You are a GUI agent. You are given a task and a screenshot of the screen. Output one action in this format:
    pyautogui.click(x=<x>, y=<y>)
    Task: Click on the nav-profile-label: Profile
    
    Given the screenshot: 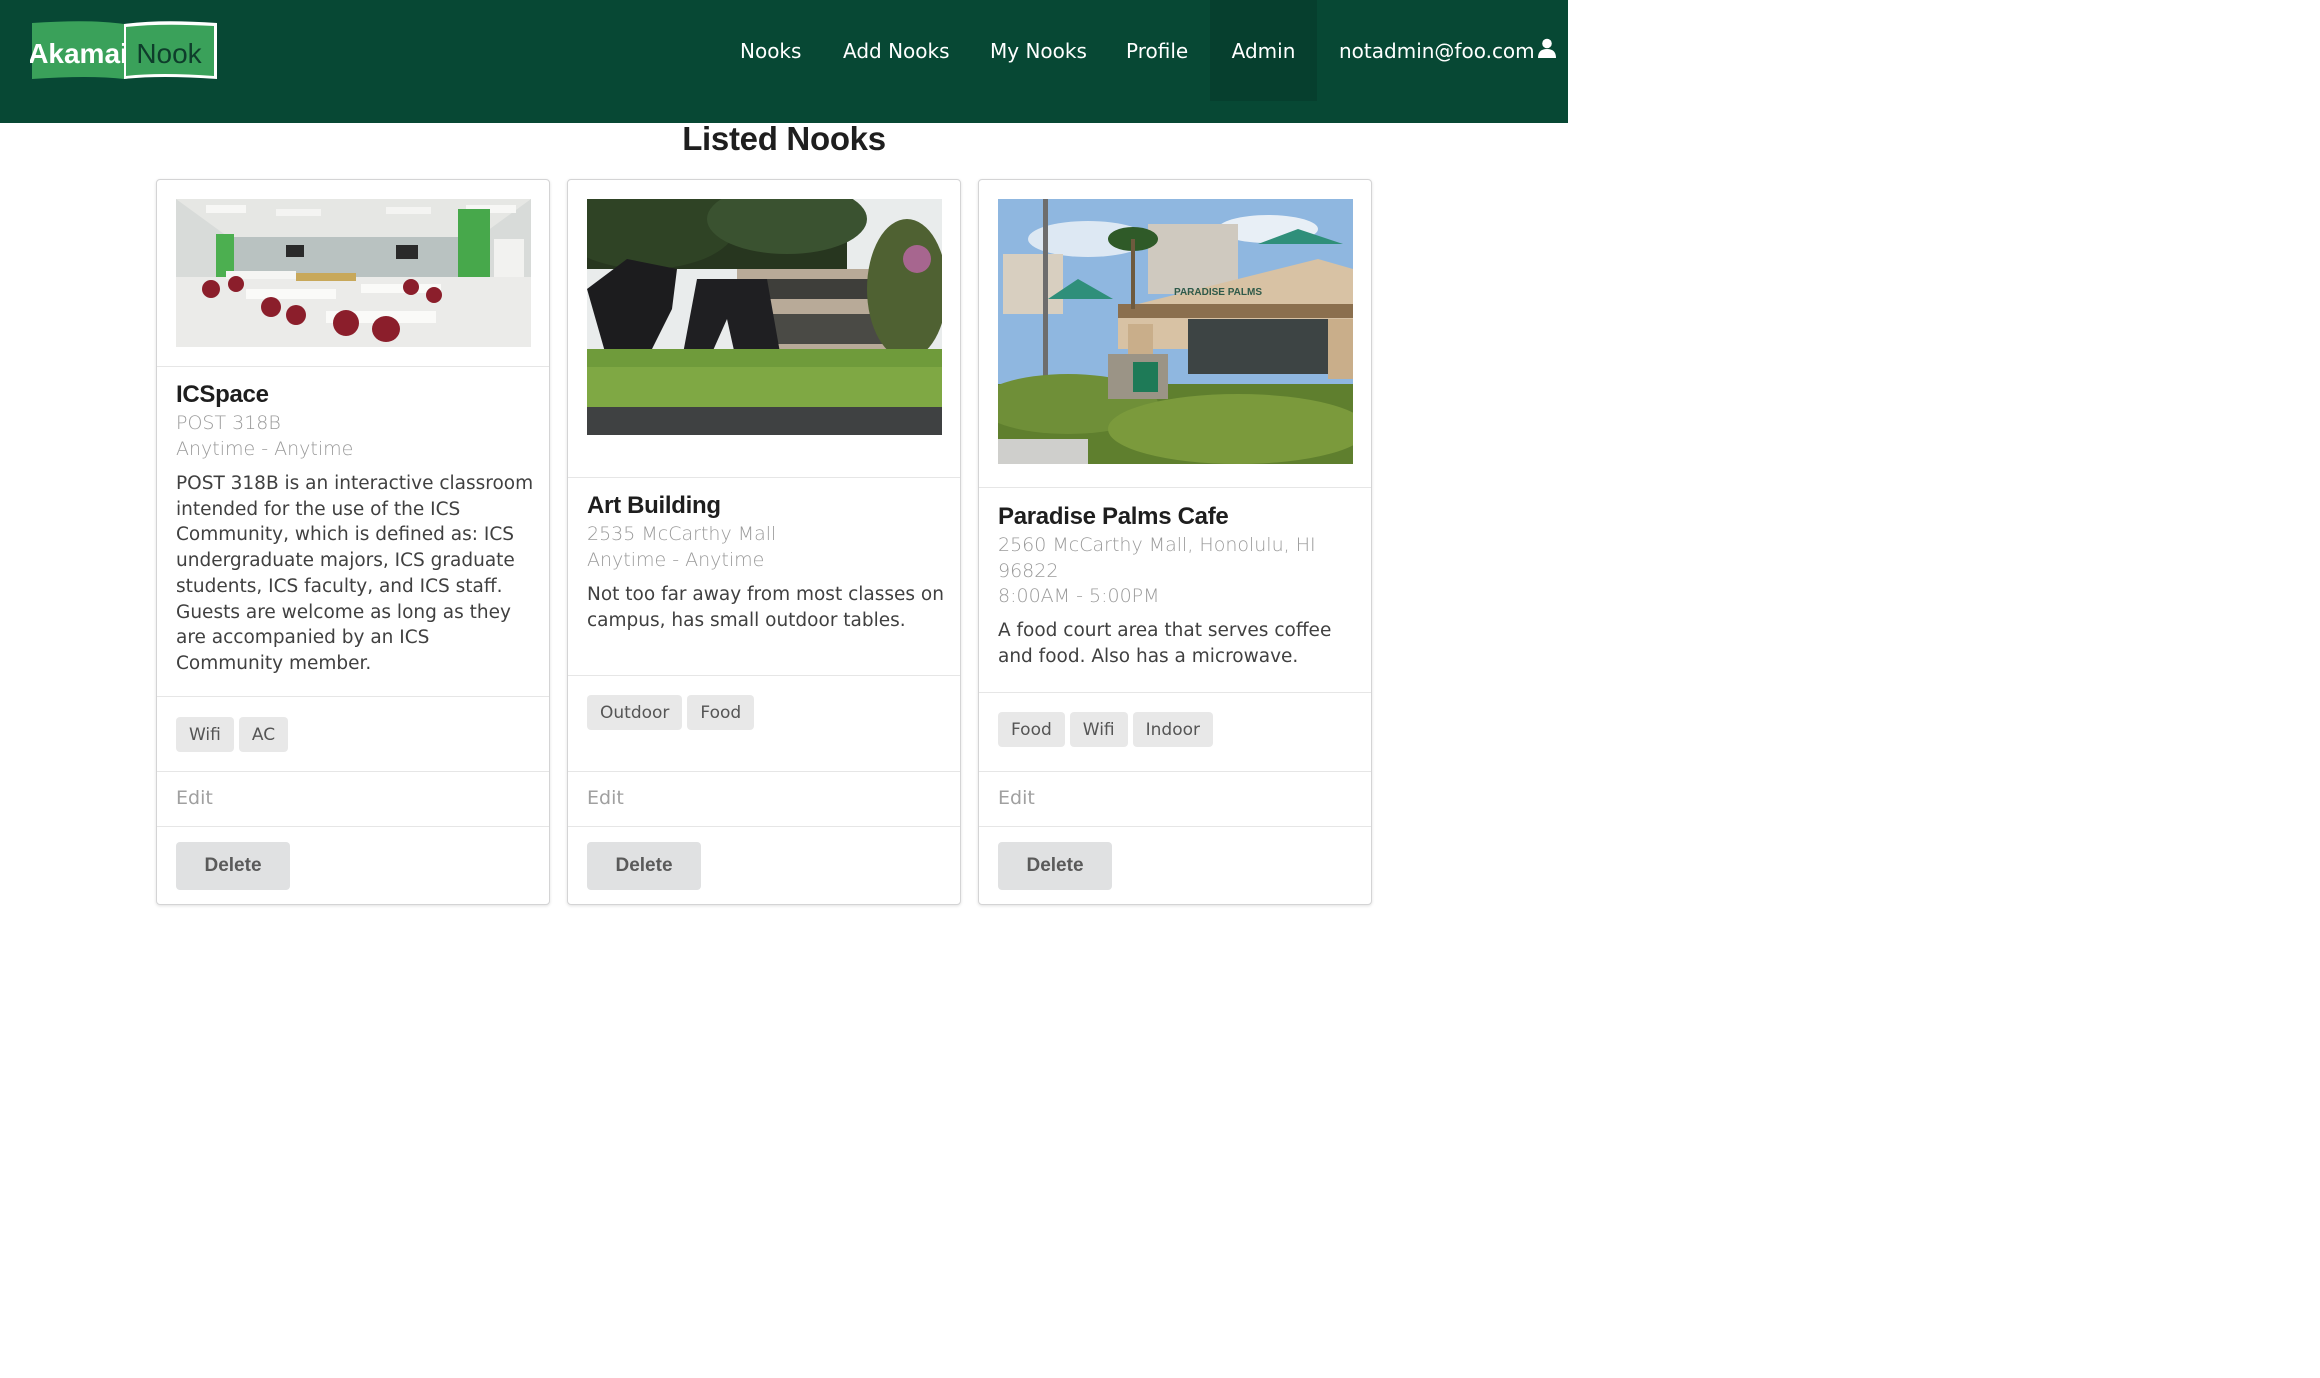 What is the action you would take?
    pyautogui.click(x=1157, y=50)
    